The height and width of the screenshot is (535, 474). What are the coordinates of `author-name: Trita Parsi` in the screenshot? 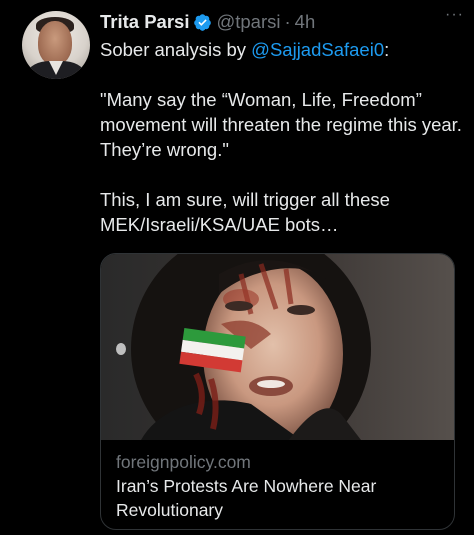 It's located at (144, 22).